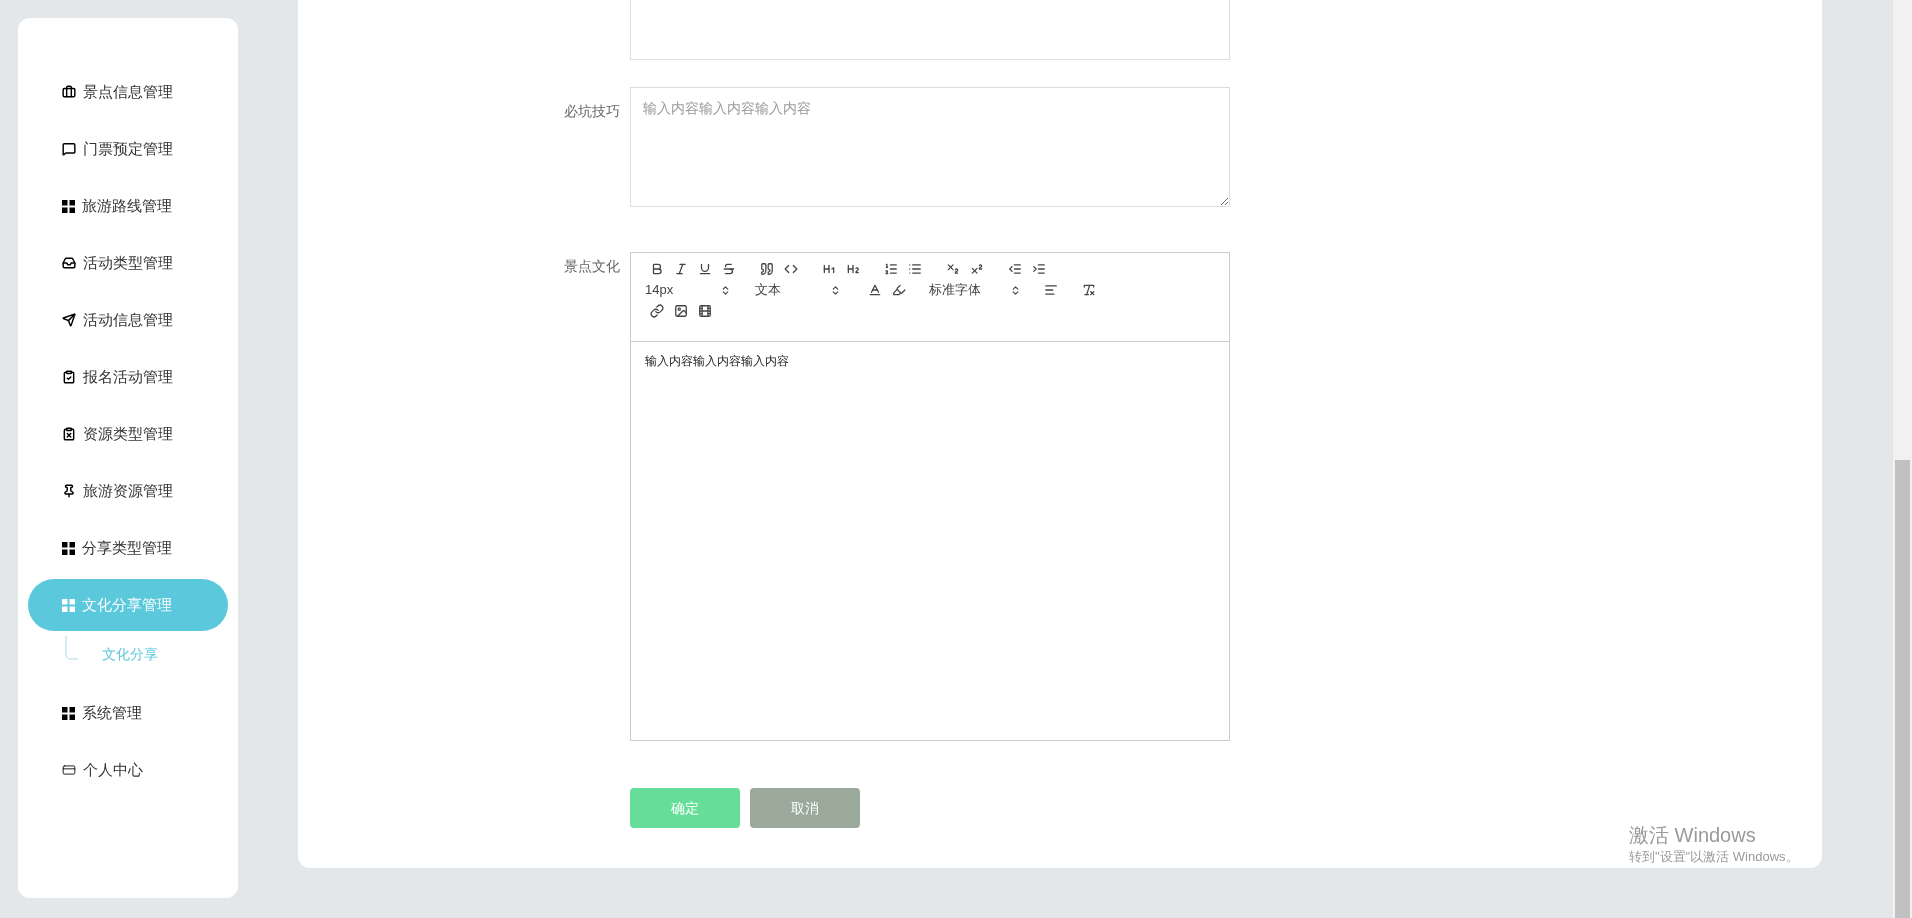 The image size is (1912, 918). Describe the element at coordinates (69, 770) in the screenshot. I see `card-icon` at that location.